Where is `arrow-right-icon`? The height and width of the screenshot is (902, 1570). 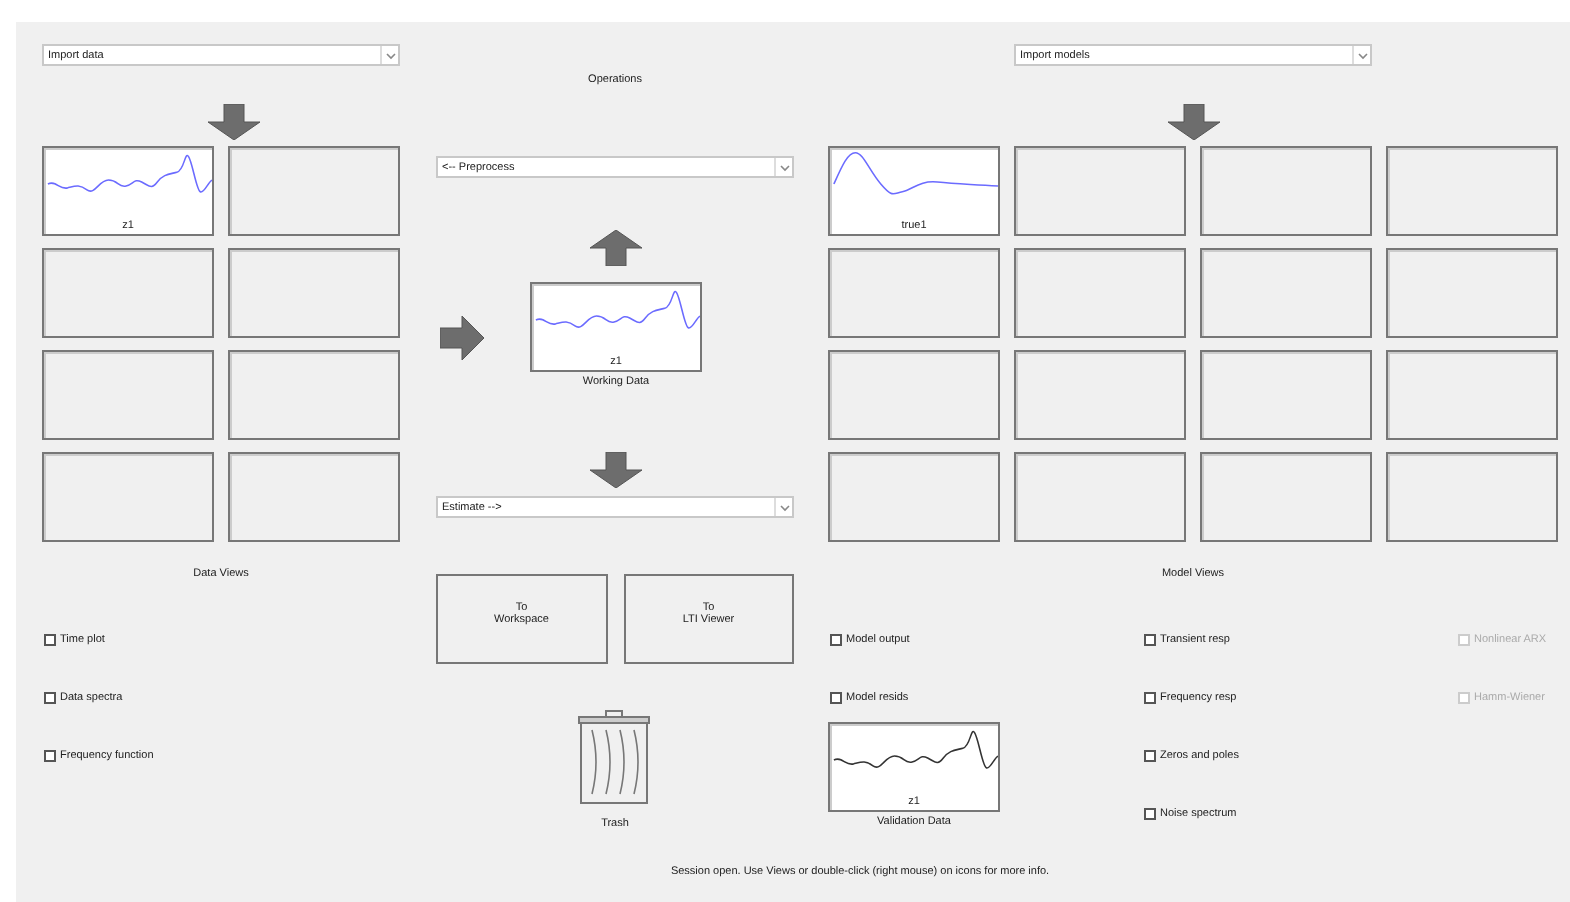
arrow-right-icon is located at coordinates (462, 338).